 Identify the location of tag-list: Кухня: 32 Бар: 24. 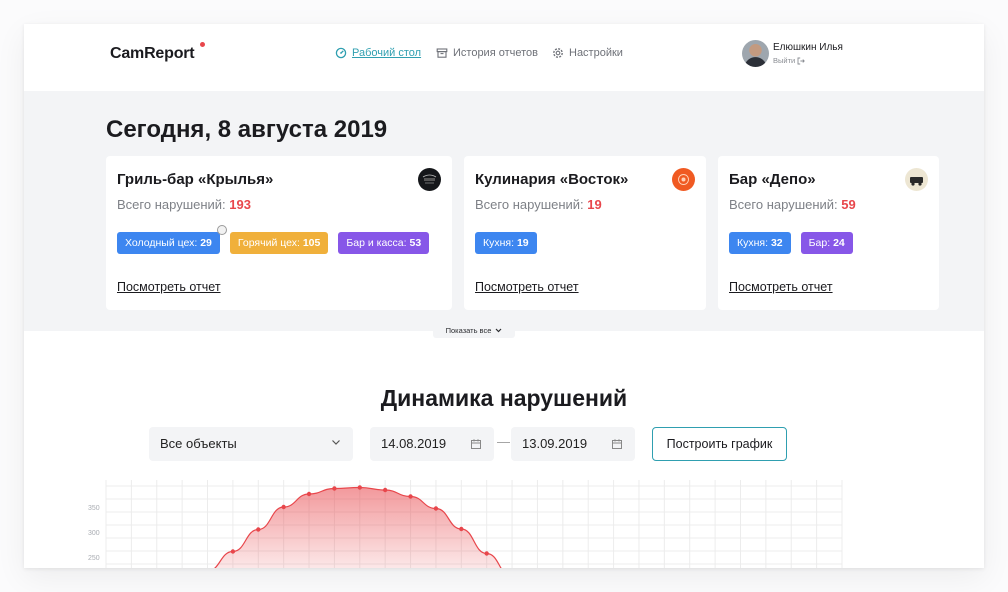
(791, 243).